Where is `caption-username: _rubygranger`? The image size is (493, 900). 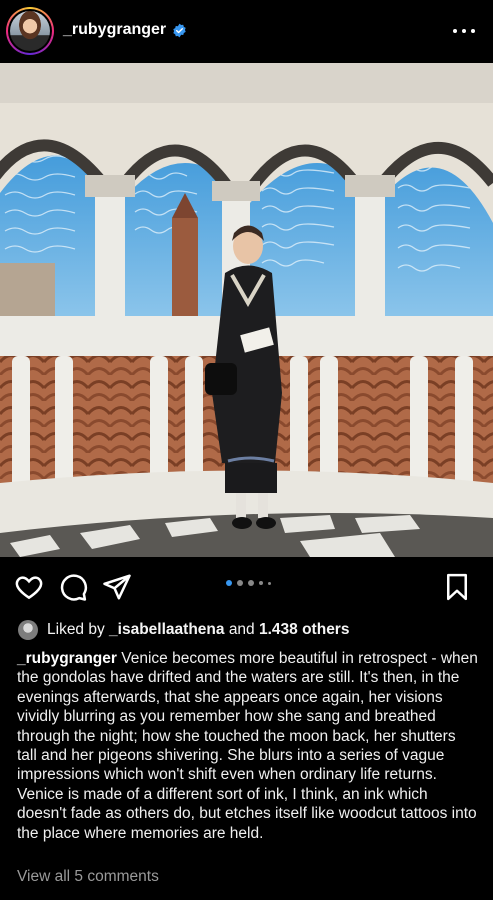
caption-username: _rubygranger is located at coordinates (67, 658).